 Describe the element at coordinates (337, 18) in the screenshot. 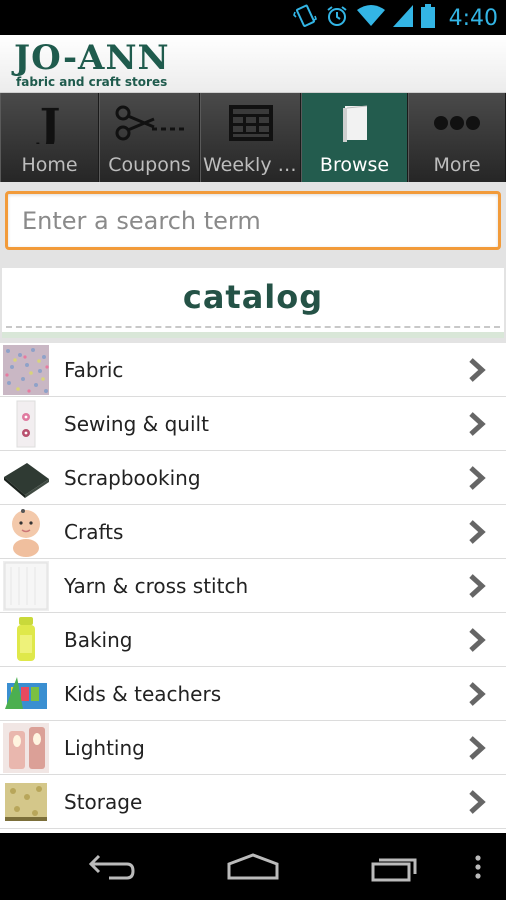

I see `alarm-icon` at that location.